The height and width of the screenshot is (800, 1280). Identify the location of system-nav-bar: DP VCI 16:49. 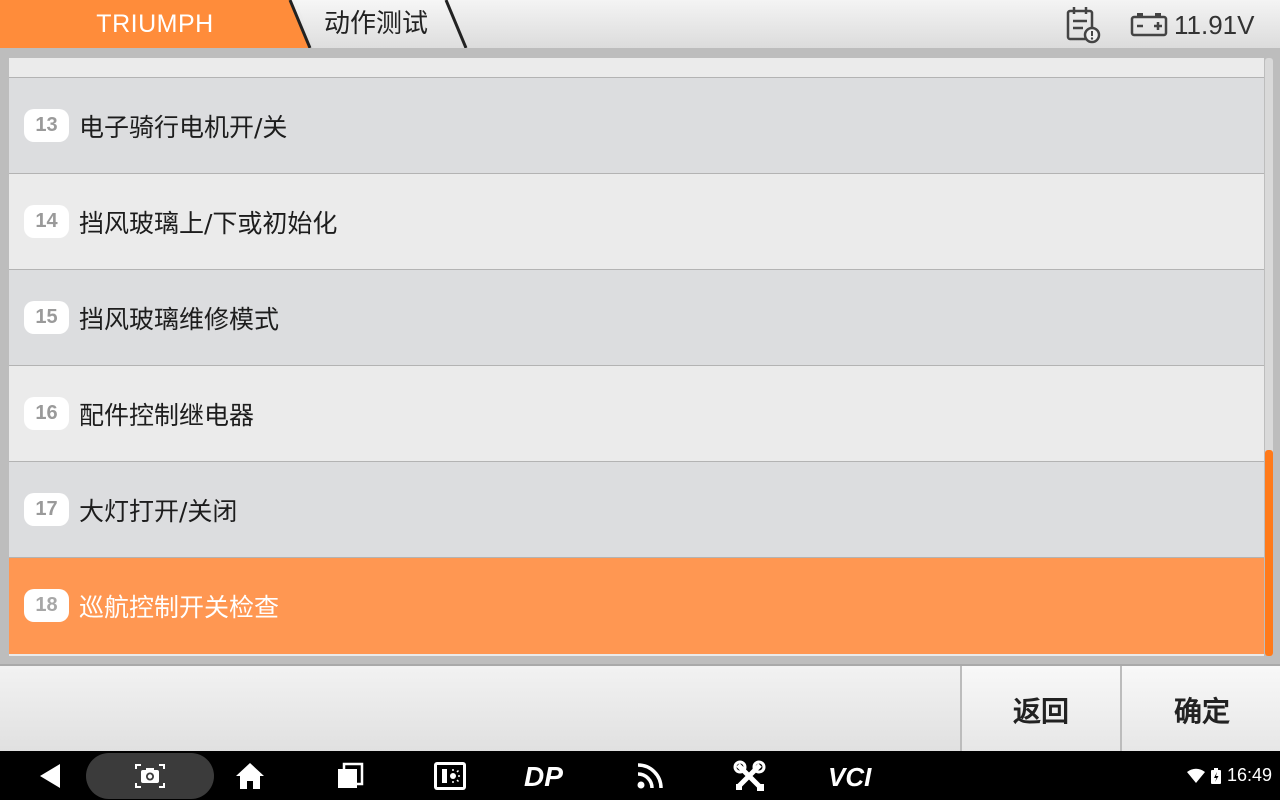
(640, 775).